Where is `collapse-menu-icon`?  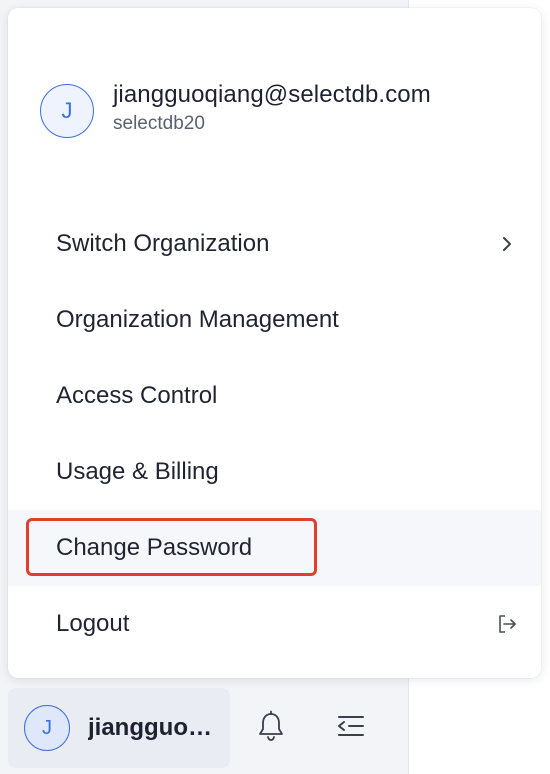 collapse-menu-icon is located at coordinates (351, 728).